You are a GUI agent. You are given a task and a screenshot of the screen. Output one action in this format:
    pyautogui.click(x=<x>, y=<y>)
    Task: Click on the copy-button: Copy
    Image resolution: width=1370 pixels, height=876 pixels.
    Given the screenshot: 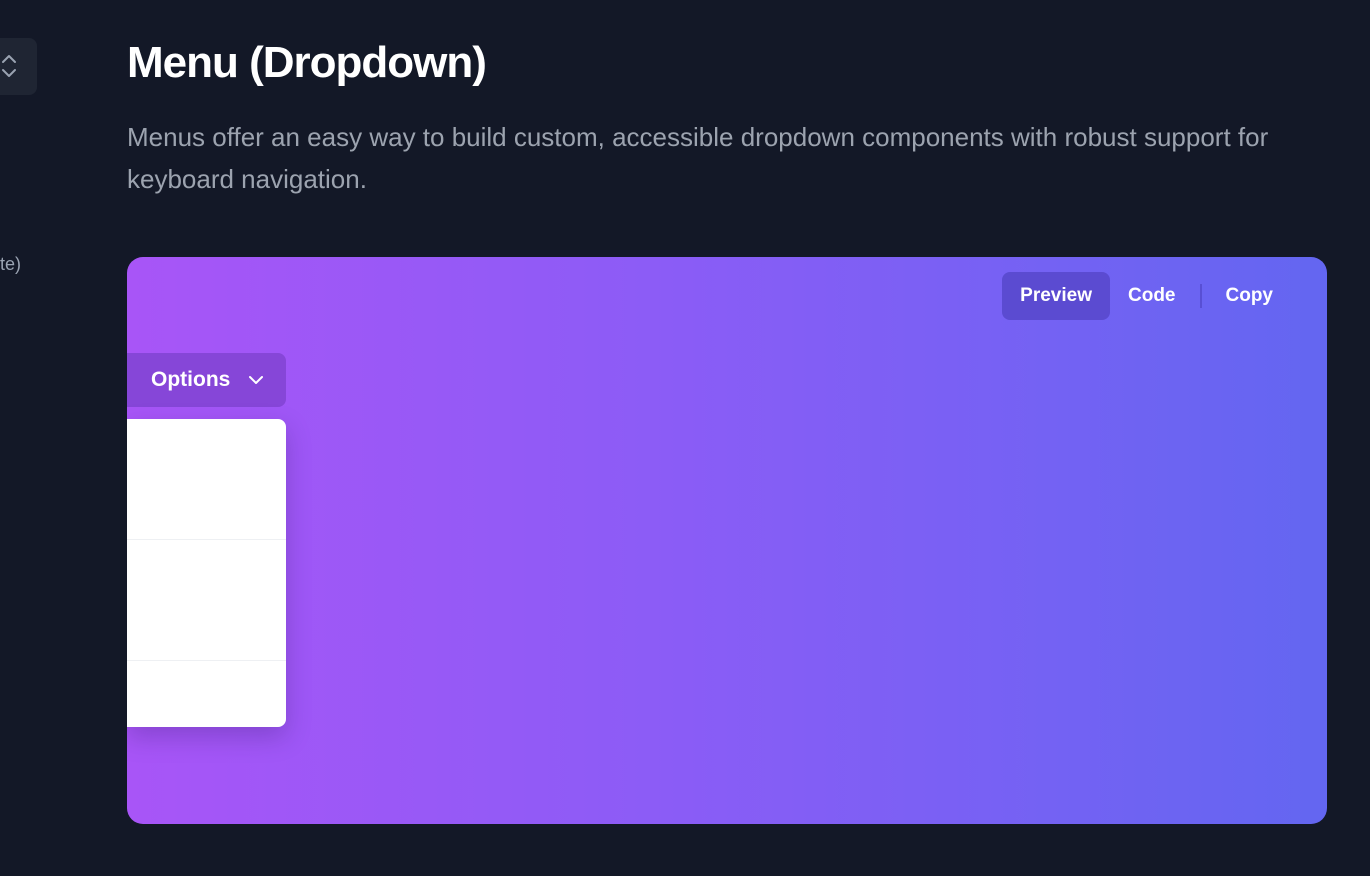 What is the action you would take?
    pyautogui.click(x=1250, y=296)
    